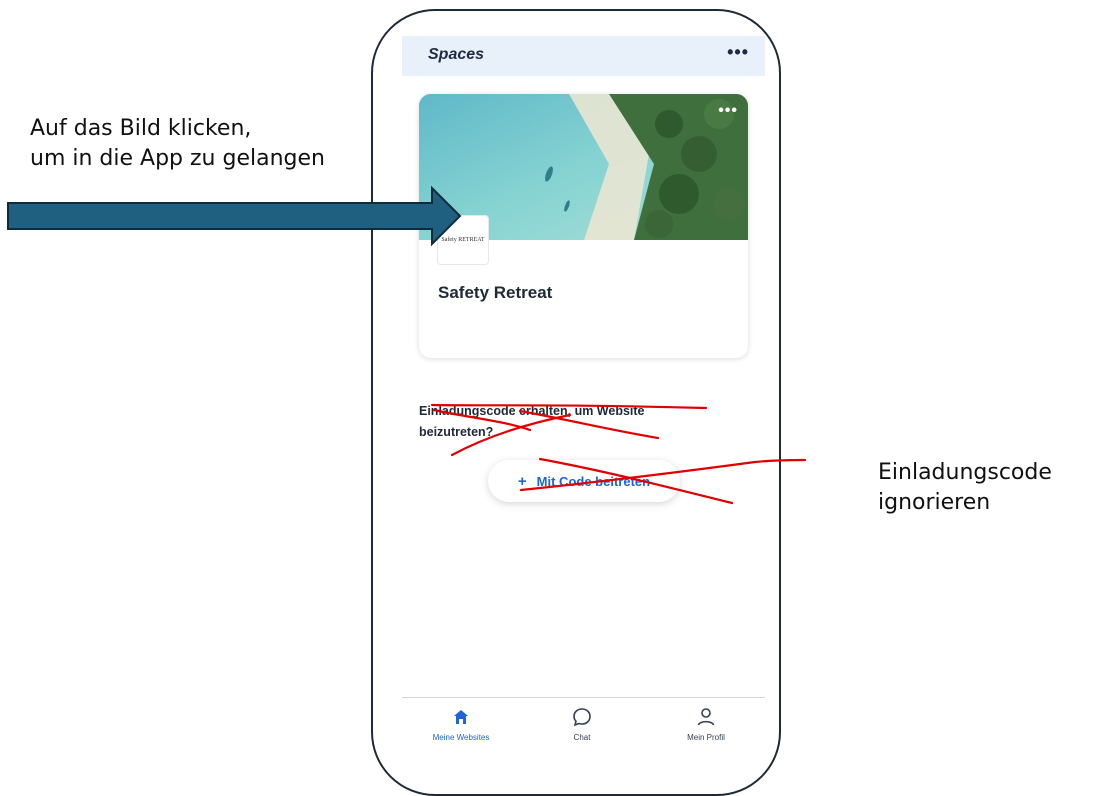 Image resolution: width=1108 pixels, height=796 pixels. I want to click on site-logo: Safety RETREAT, so click(463, 240).